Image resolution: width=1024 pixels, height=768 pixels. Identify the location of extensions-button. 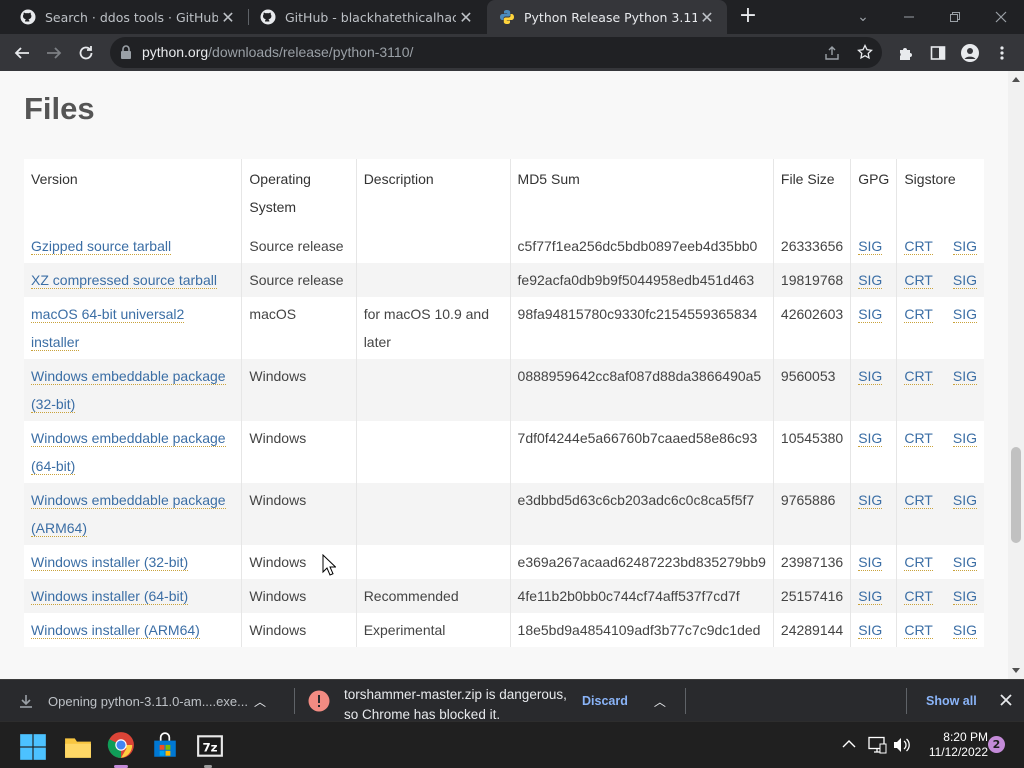
(906, 53).